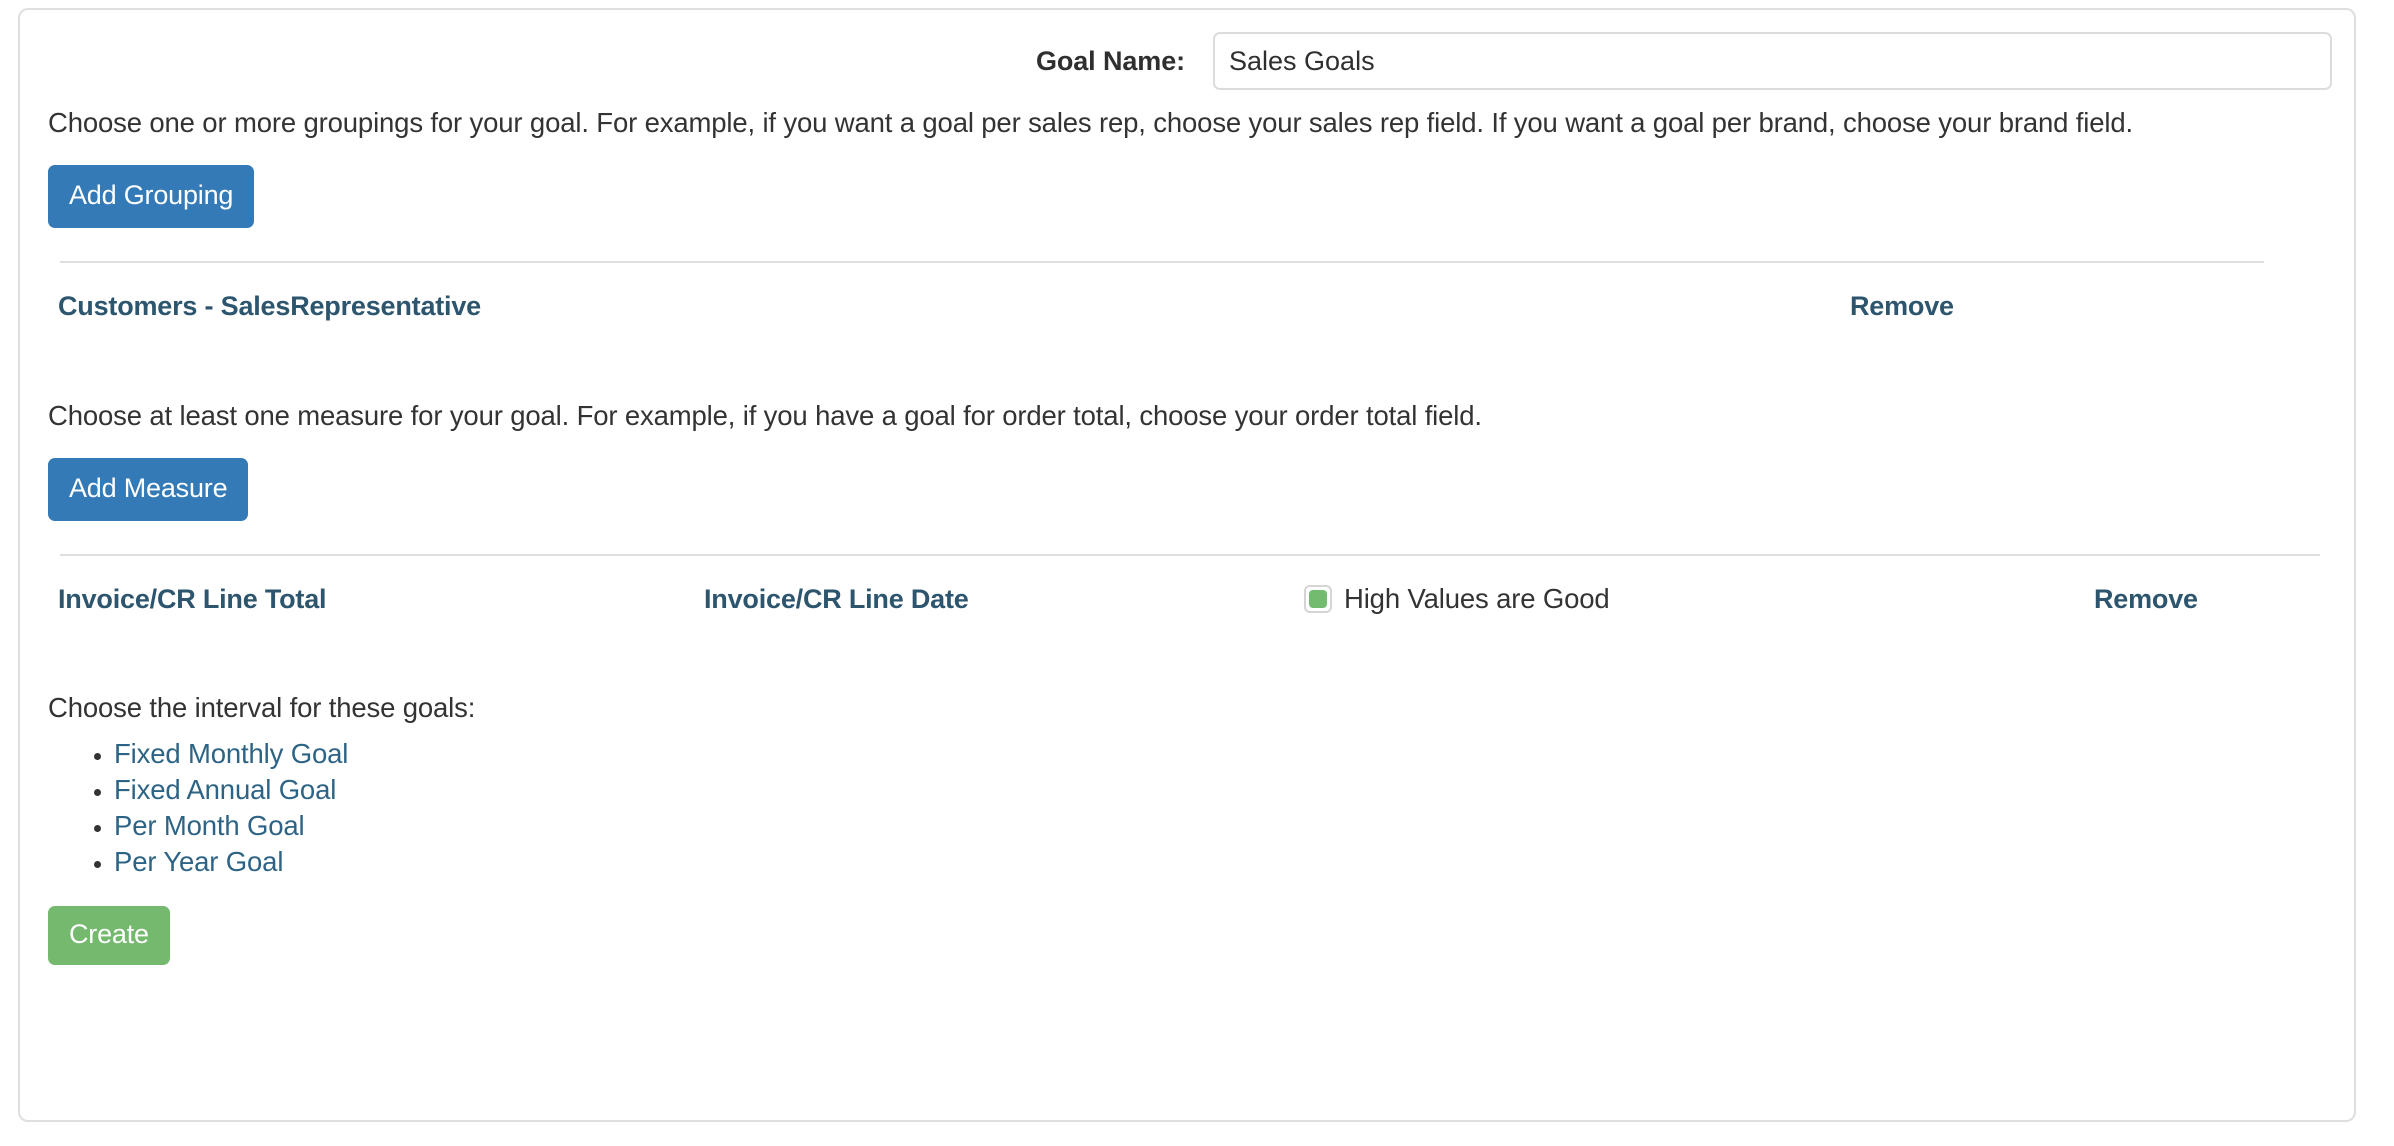 This screenshot has width=2394, height=1146. I want to click on measure-divider, so click(1190, 555).